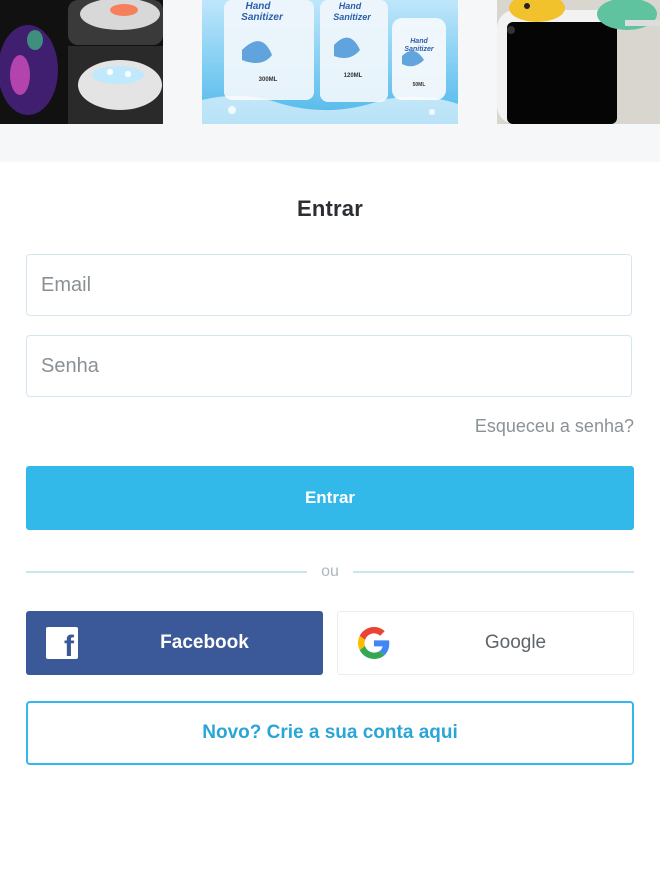  Describe the element at coordinates (167, 572) in the screenshot. I see `divider-line-left` at that location.